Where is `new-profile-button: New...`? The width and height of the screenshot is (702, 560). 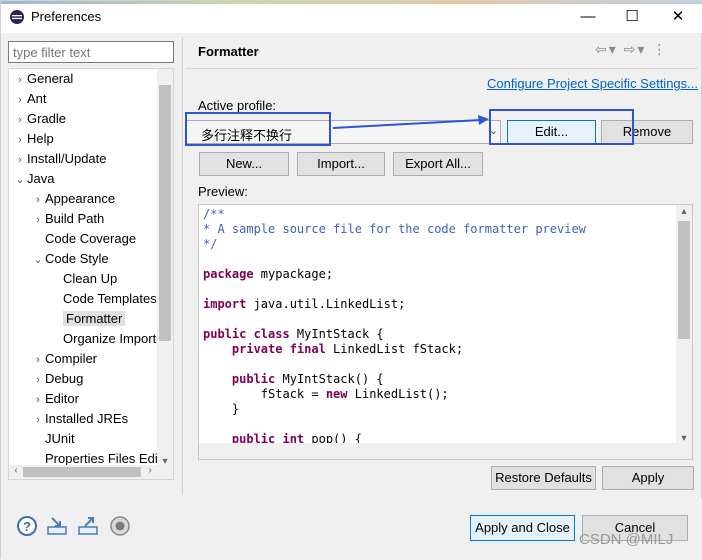
new-profile-button: New... is located at coordinates (244, 164).